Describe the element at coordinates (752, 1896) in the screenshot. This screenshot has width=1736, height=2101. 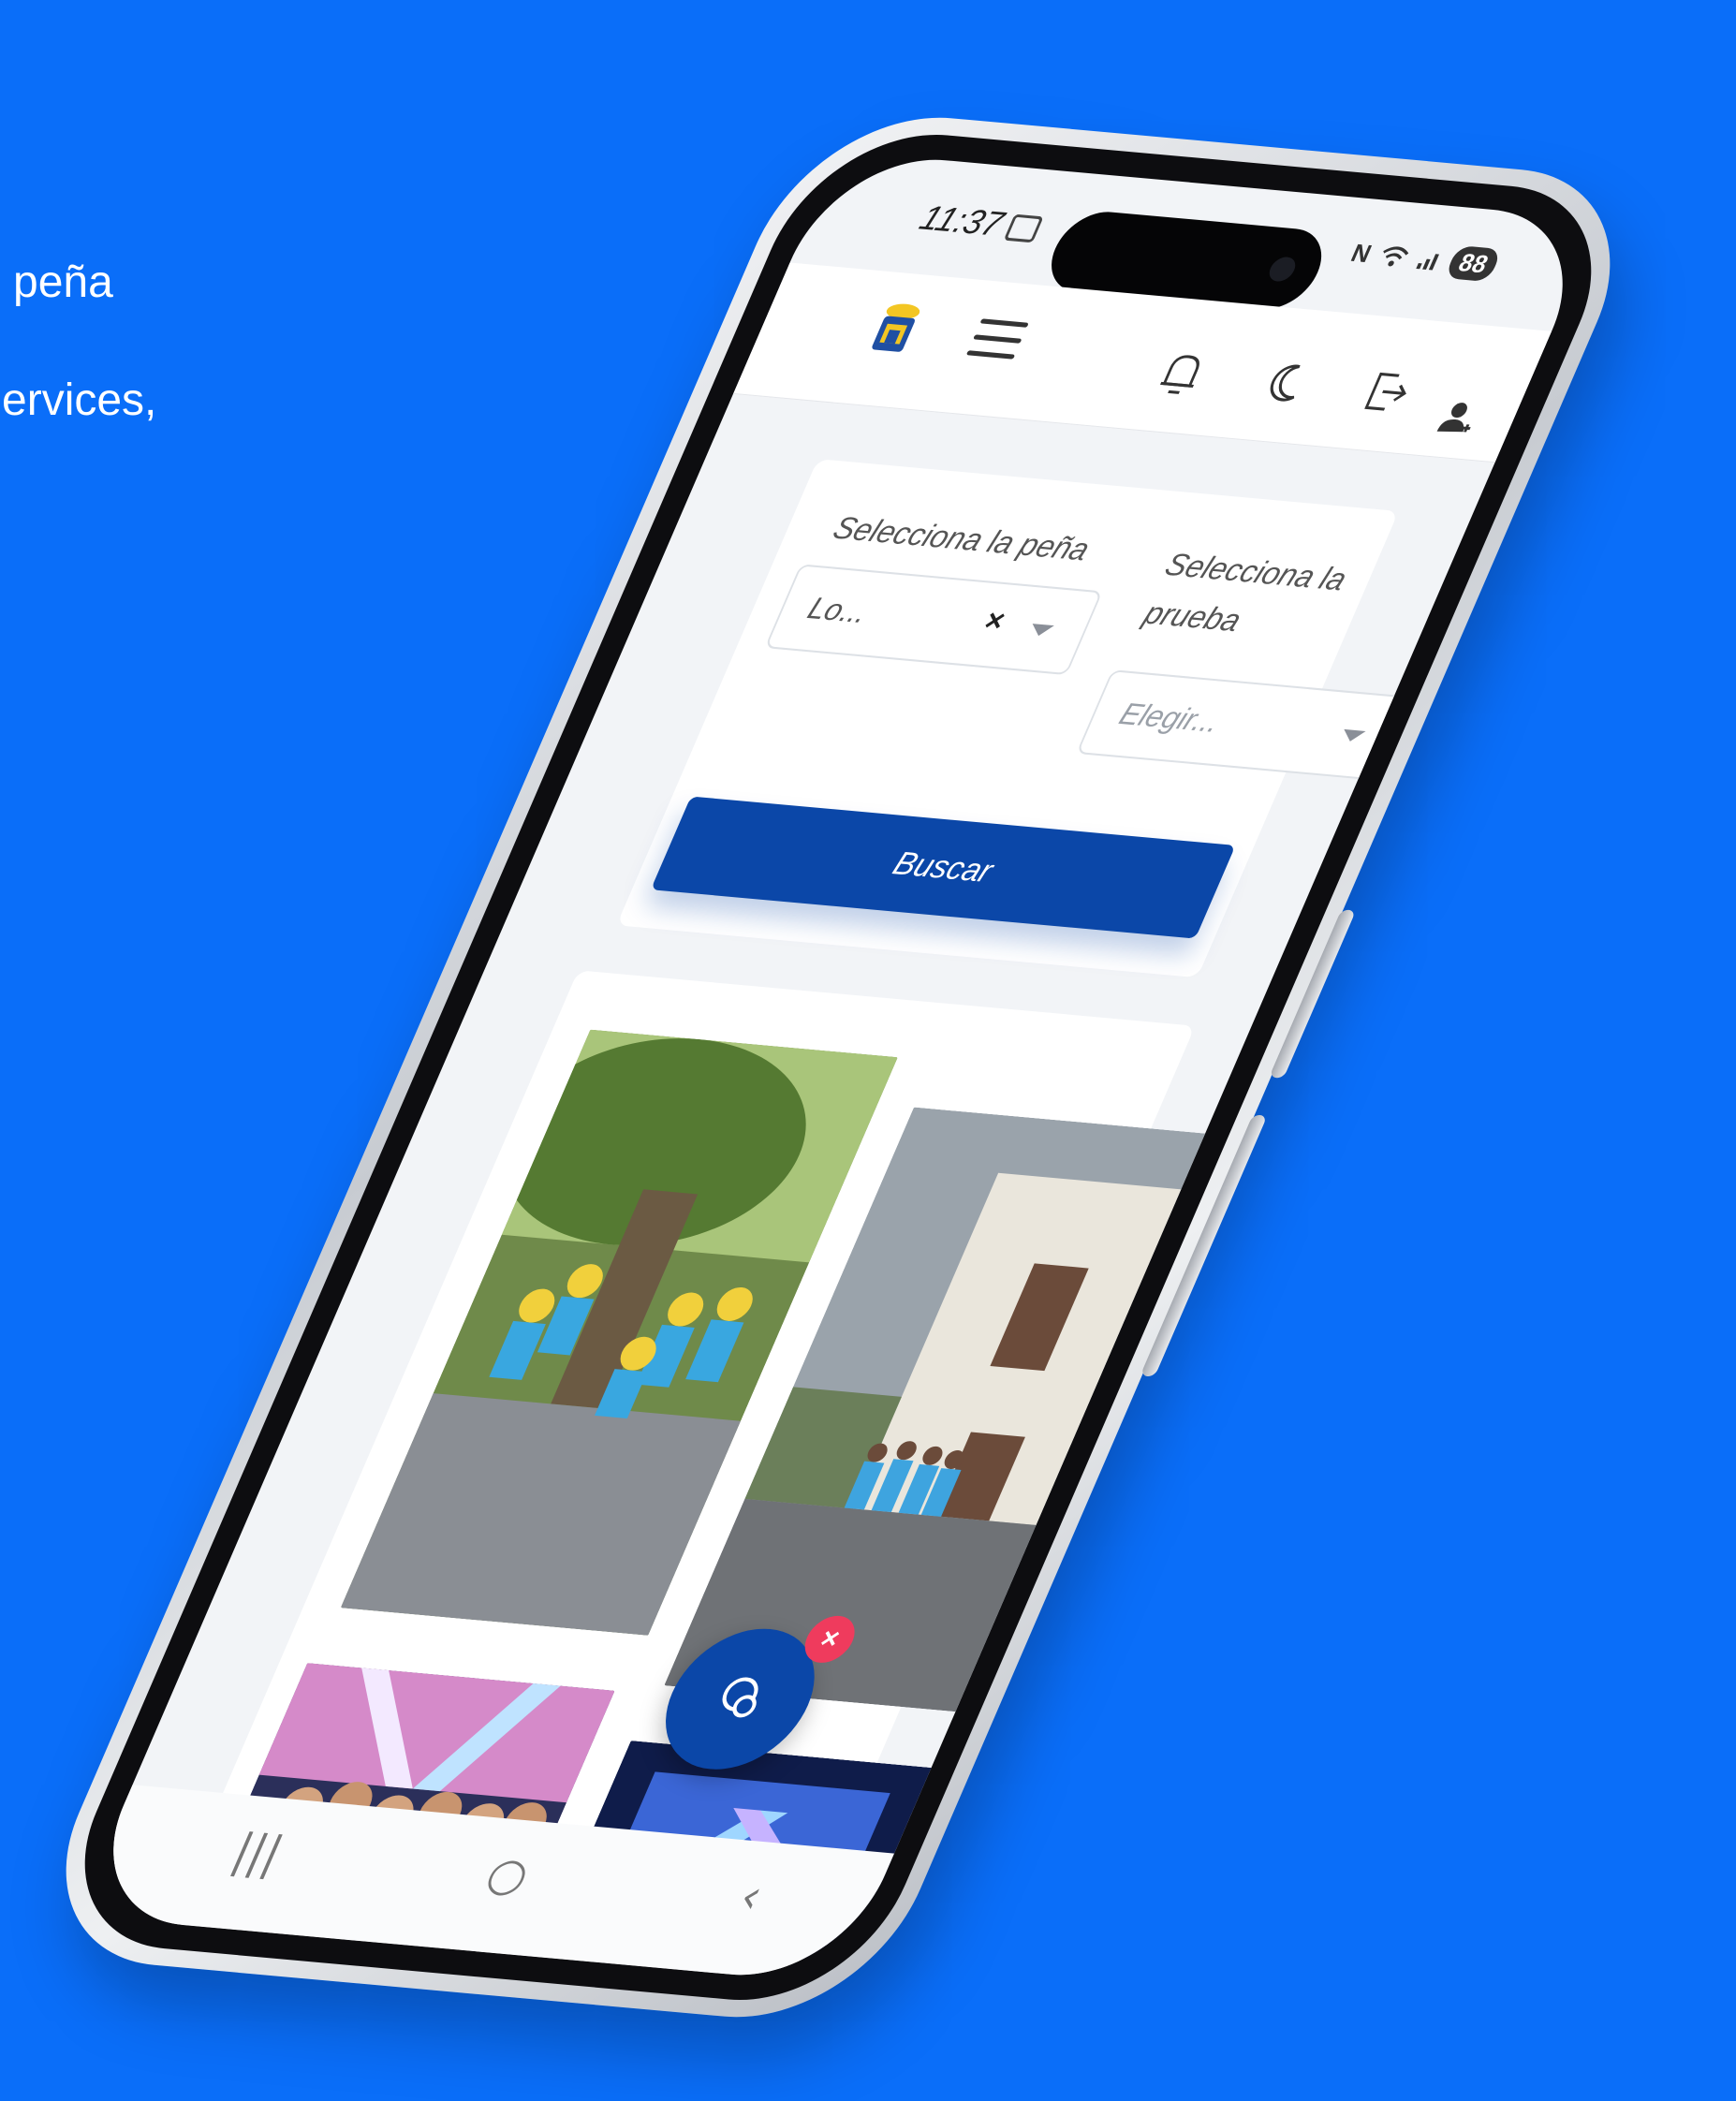
I see `back-icon: ‹` at that location.